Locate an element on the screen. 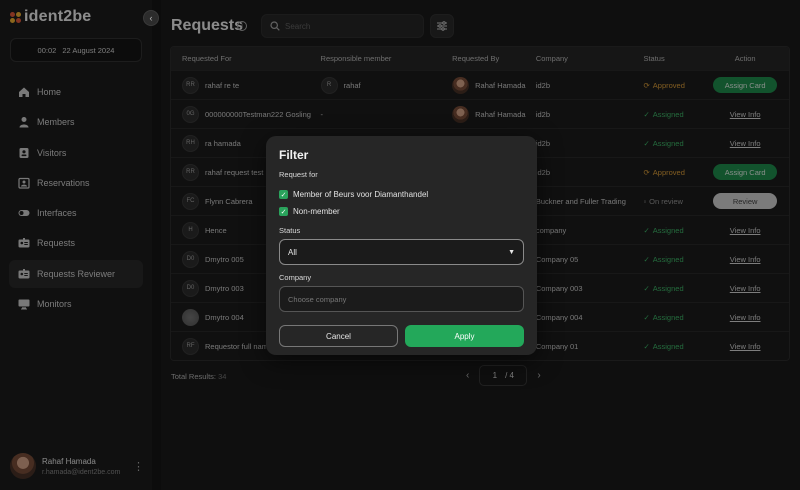 Image resolution: width=800 pixels, height=490 pixels. option-label: Non-member is located at coordinates (316, 211).